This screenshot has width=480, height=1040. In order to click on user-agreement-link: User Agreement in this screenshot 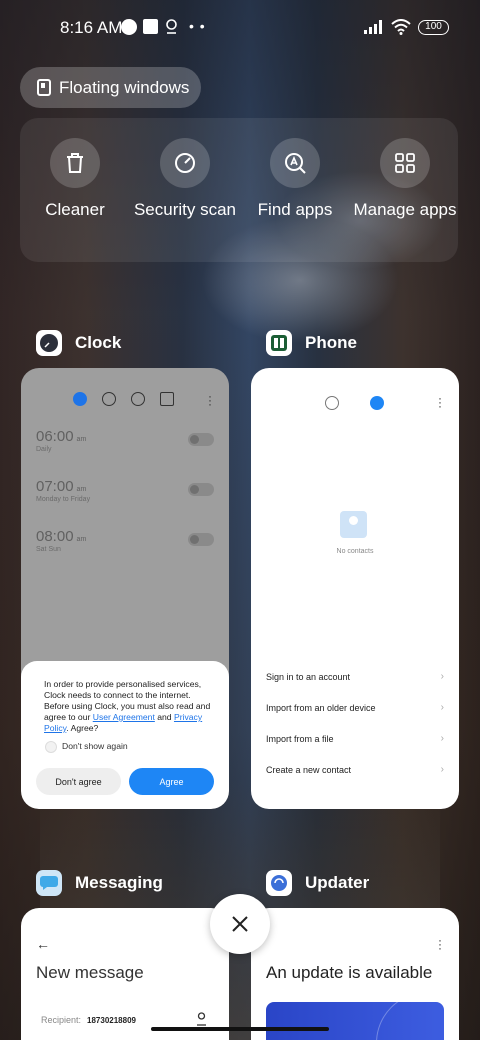, I will do `click(124, 717)`.